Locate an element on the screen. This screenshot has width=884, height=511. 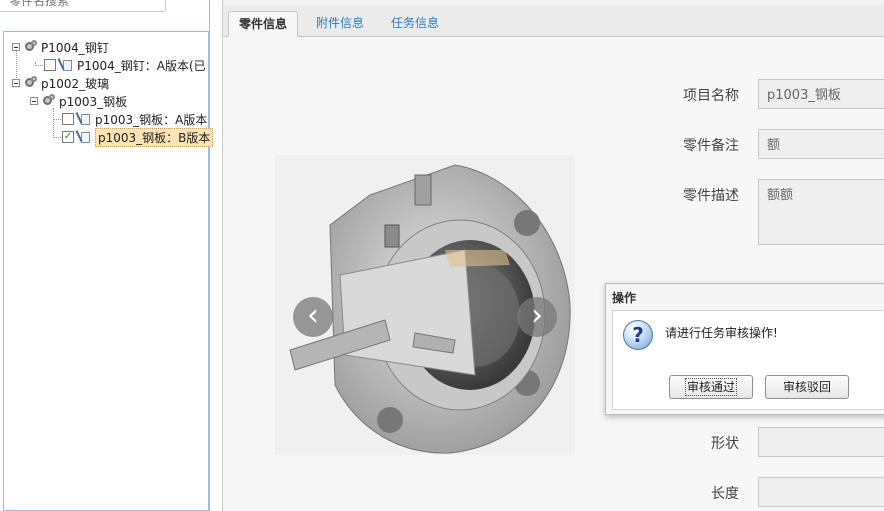
tree-node-p1002: p1002_玻璃 is located at coordinates (60, 83).